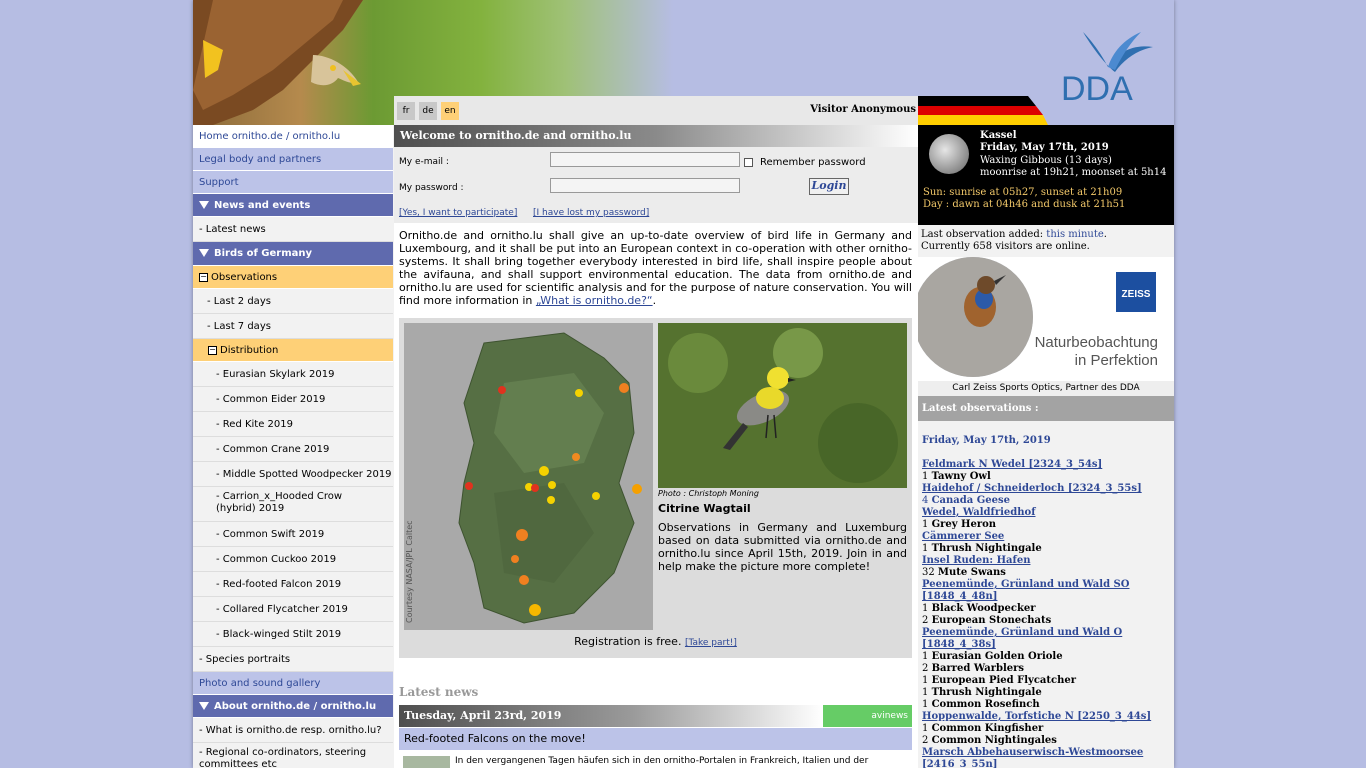  I want to click on sidebar-item-label: About ornitho.de / ornitho.lu, so click(295, 706).